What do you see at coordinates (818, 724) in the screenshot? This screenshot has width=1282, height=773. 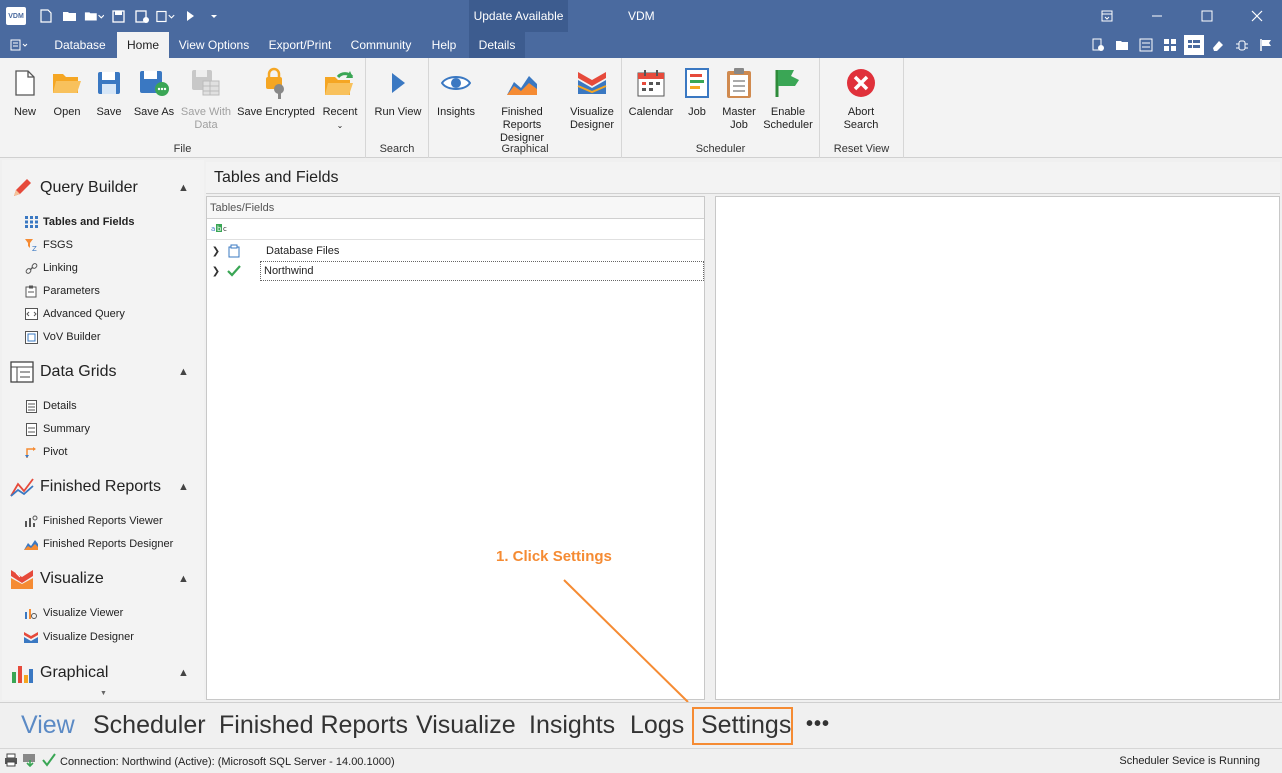 I see `bottom-nav-more-icon: •••` at bounding box center [818, 724].